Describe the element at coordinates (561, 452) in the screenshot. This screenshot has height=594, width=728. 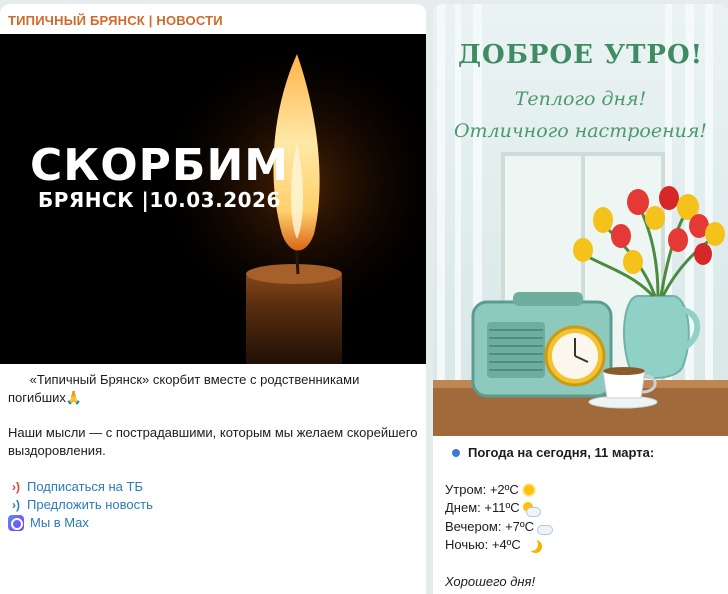
I see `weather-header-text: Погода на сегодня, 11 марта:` at that location.